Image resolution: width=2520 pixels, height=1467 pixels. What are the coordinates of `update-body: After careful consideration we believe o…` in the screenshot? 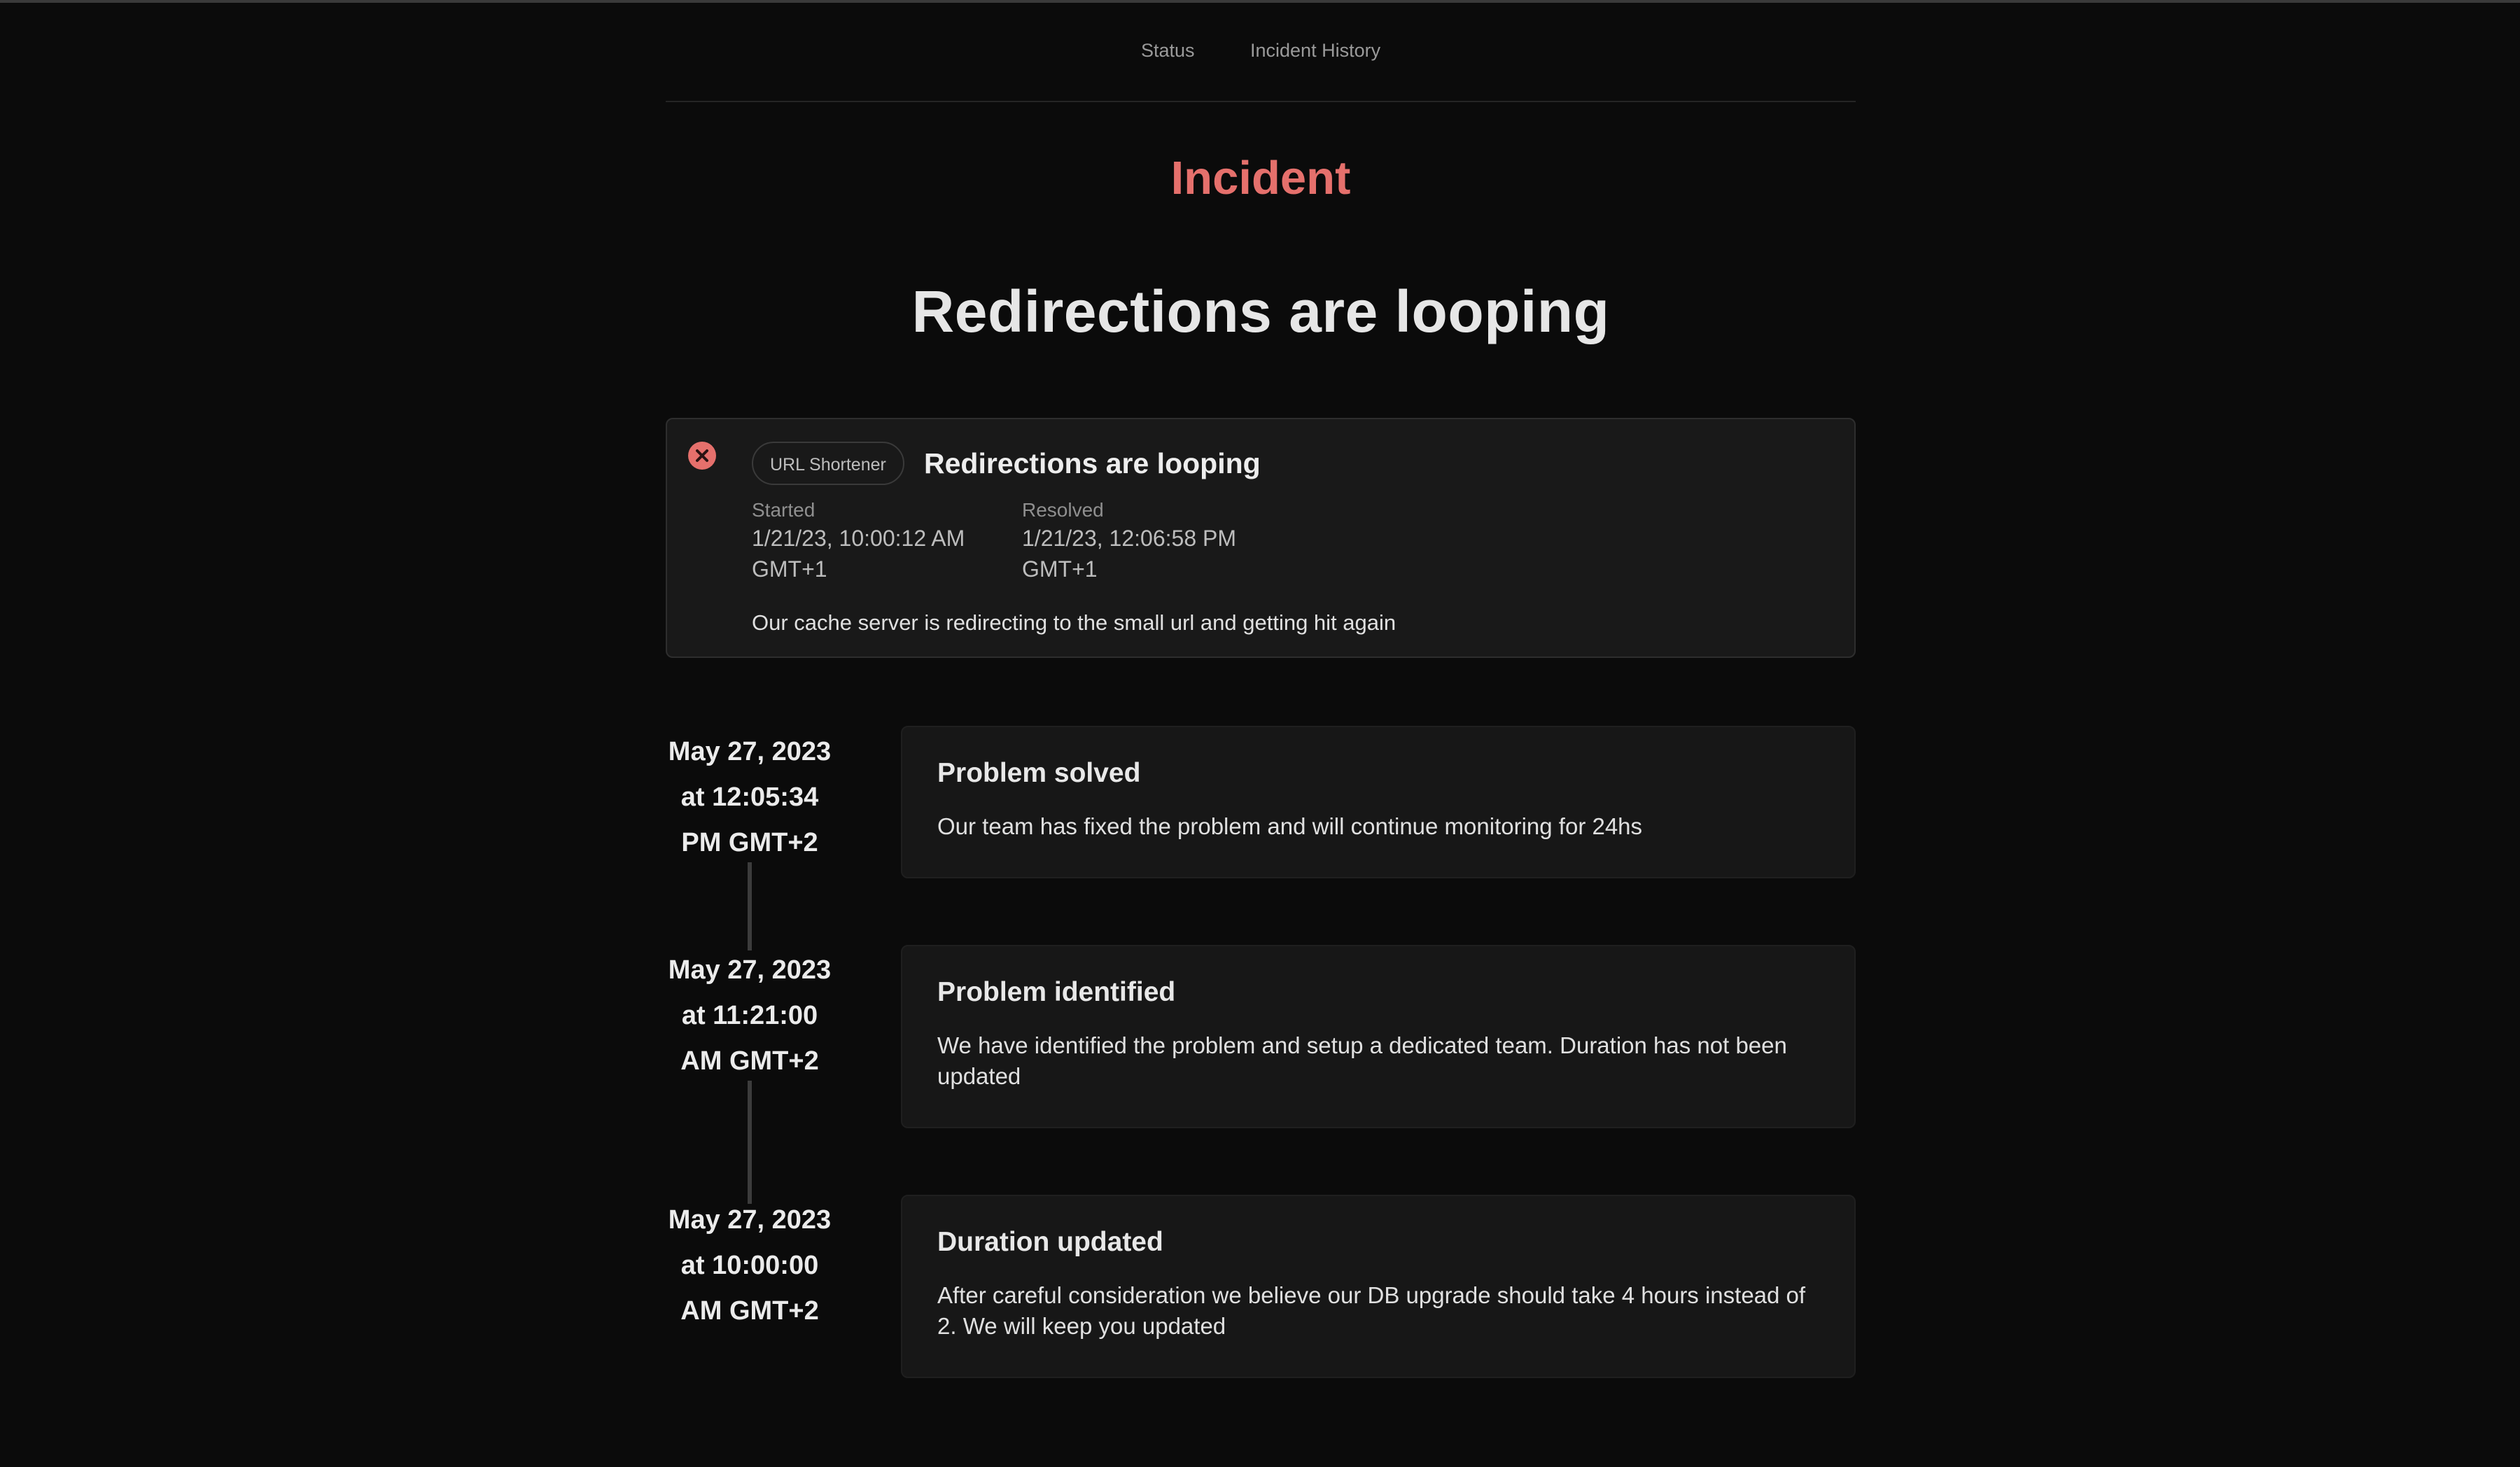 It's located at (1371, 1310).